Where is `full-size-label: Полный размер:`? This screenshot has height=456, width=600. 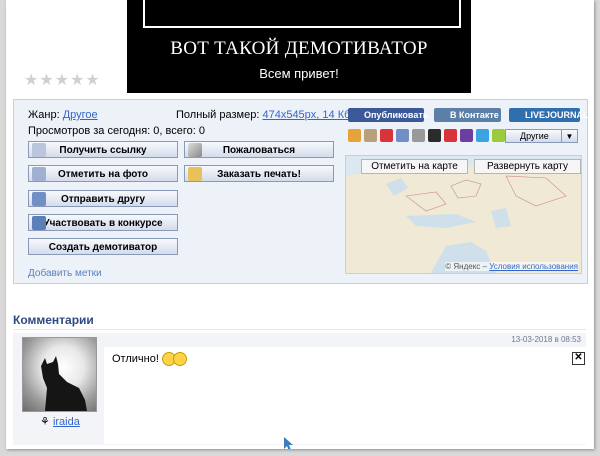 full-size-label: Полный размер: is located at coordinates (218, 115).